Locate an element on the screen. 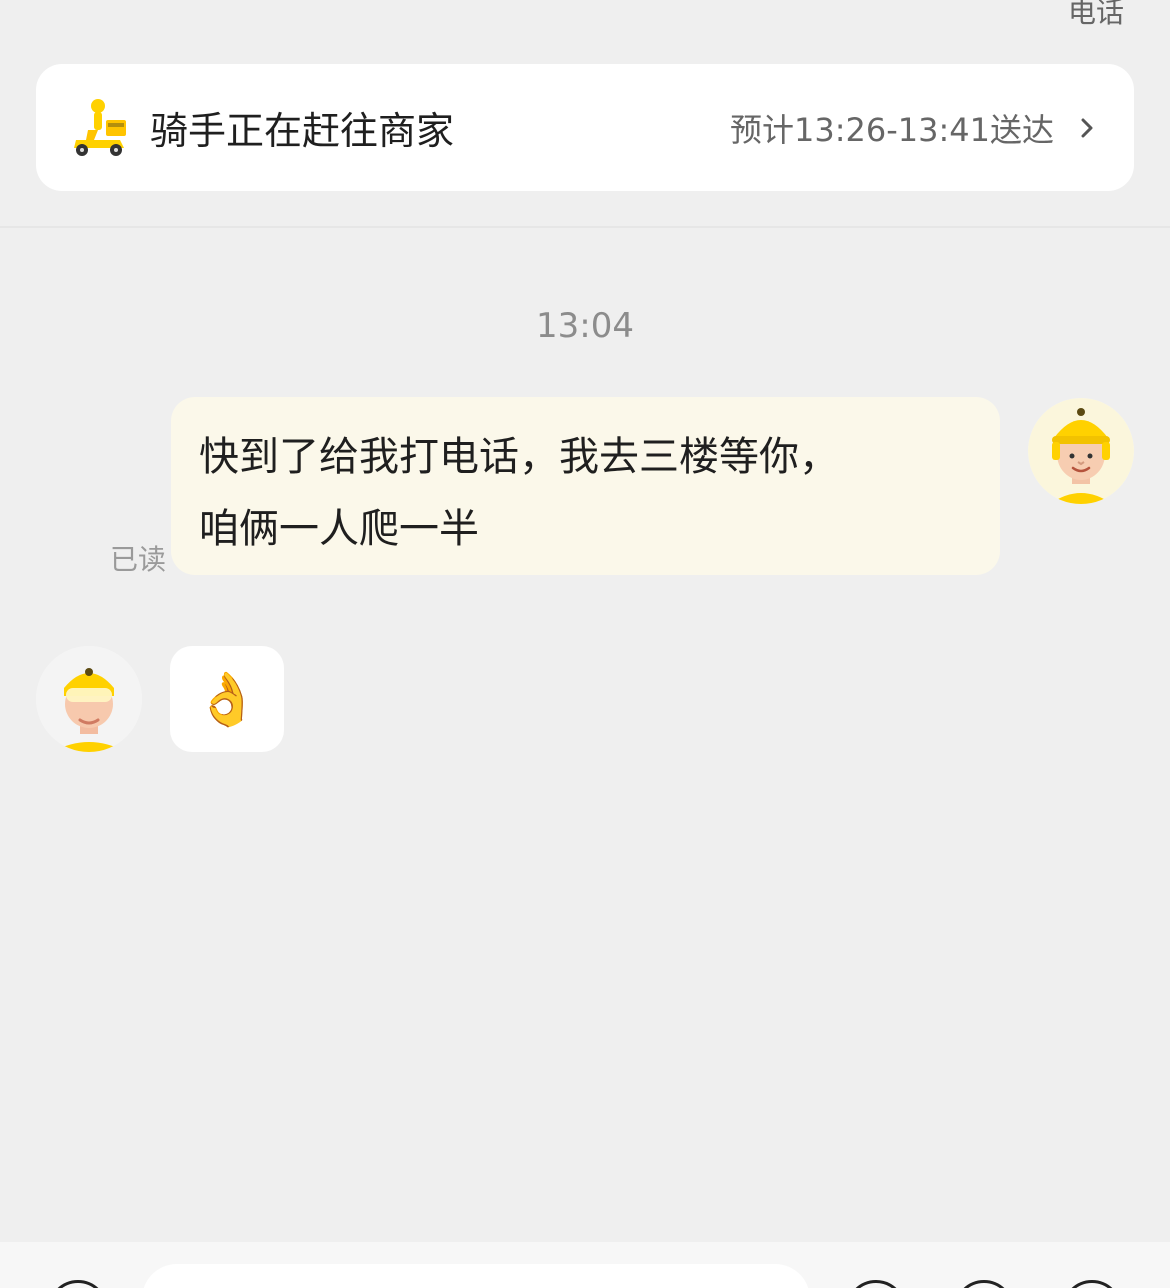 Image resolution: width=1170 pixels, height=1288 pixels. rider-message-bubble: 👌 is located at coordinates (227, 699).